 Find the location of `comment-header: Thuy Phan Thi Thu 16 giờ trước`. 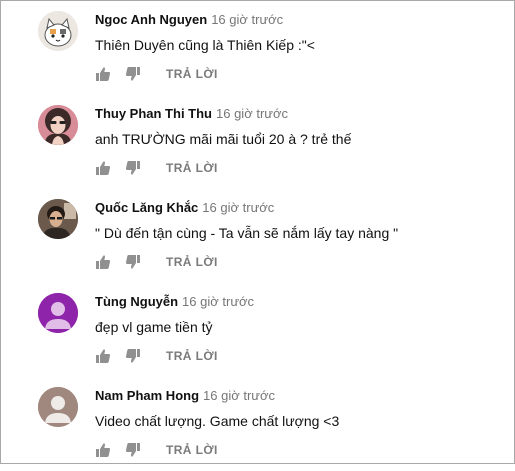

comment-header: Thuy Phan Thi Thu 16 giờ trước is located at coordinates (191, 114).